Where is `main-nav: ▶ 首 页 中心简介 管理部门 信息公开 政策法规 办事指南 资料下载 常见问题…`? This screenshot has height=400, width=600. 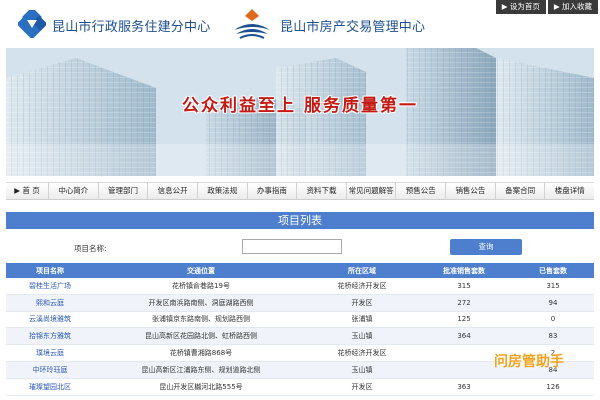 main-nav: ▶ 首 页 中心简介 管理部门 信息公开 政策法规 办事指南 资料下载 常见问题… is located at coordinates (300, 191).